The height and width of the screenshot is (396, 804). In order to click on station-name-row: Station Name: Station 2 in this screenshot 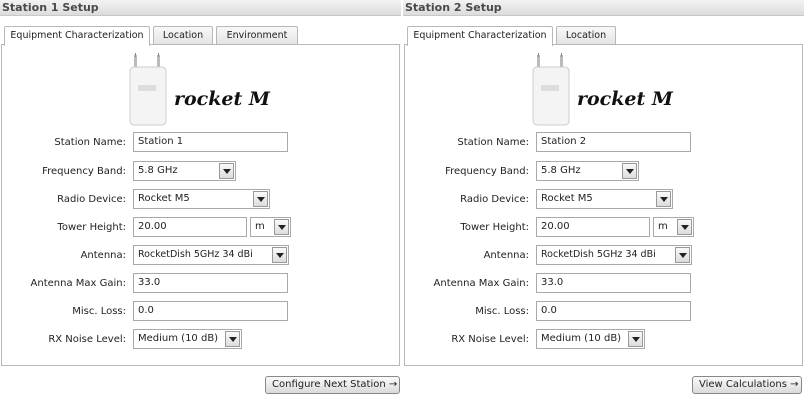, I will do `click(603, 143)`.